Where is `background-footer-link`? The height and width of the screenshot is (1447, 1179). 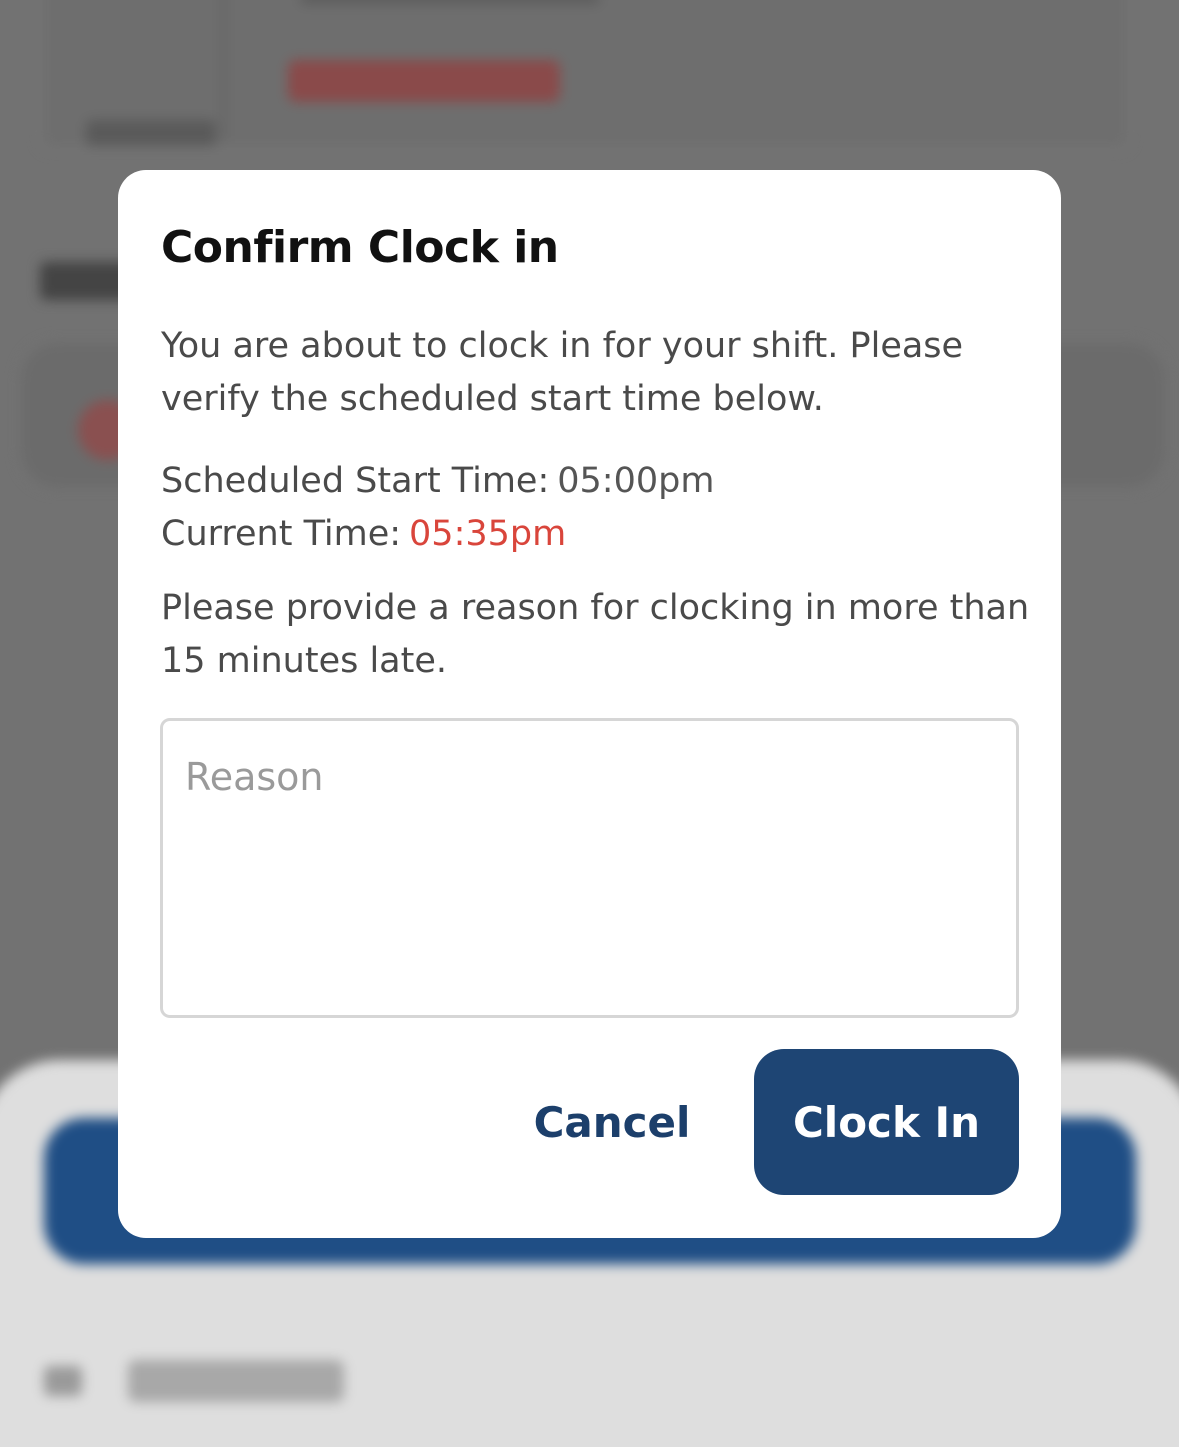
background-footer-link is located at coordinates (236, 1381).